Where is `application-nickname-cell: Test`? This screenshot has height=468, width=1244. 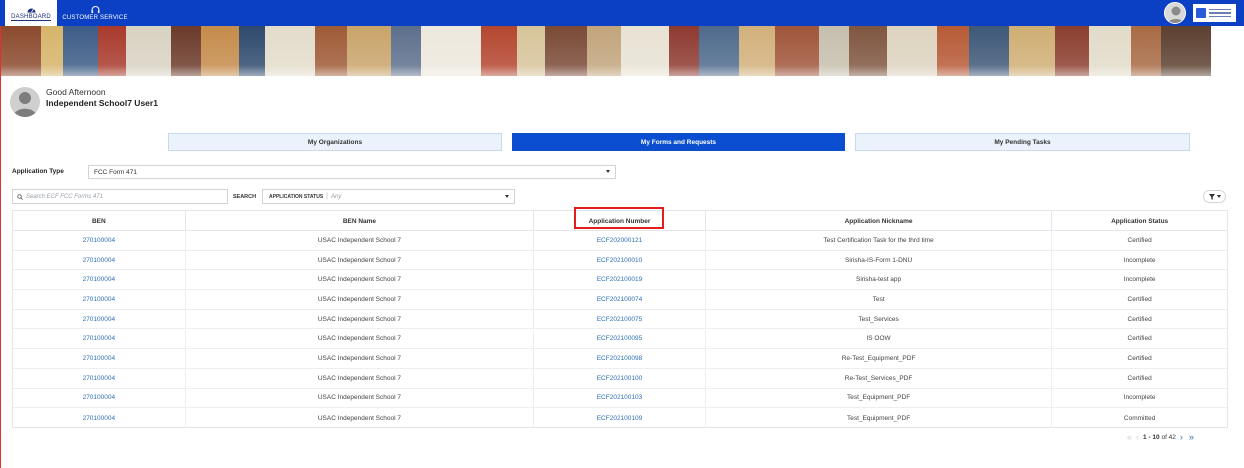 application-nickname-cell: Test is located at coordinates (879, 299).